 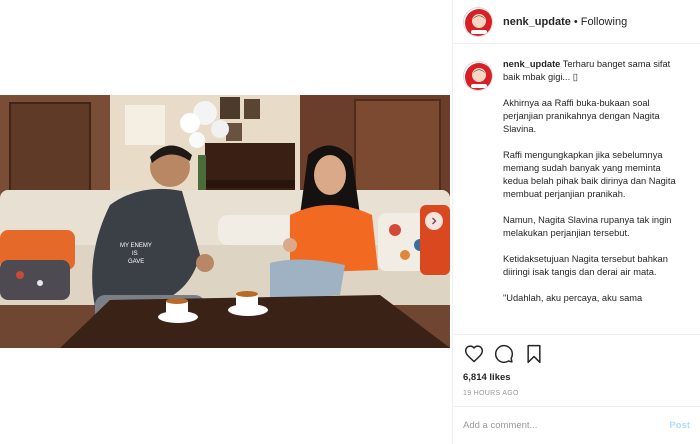 I want to click on avatar, so click(x=478, y=21).